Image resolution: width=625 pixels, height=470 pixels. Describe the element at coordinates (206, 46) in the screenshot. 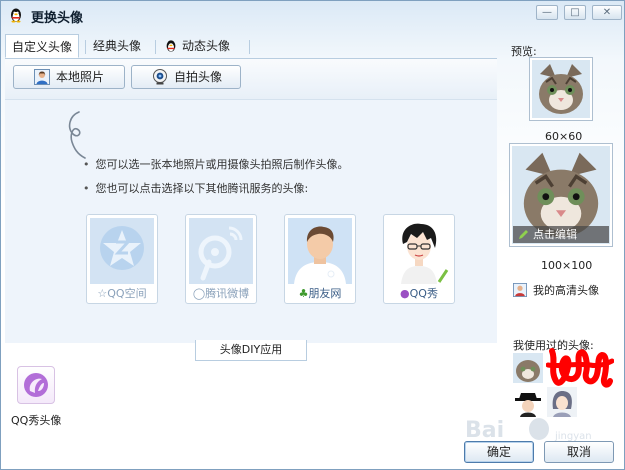

I see `tab-label: 动态头像` at that location.